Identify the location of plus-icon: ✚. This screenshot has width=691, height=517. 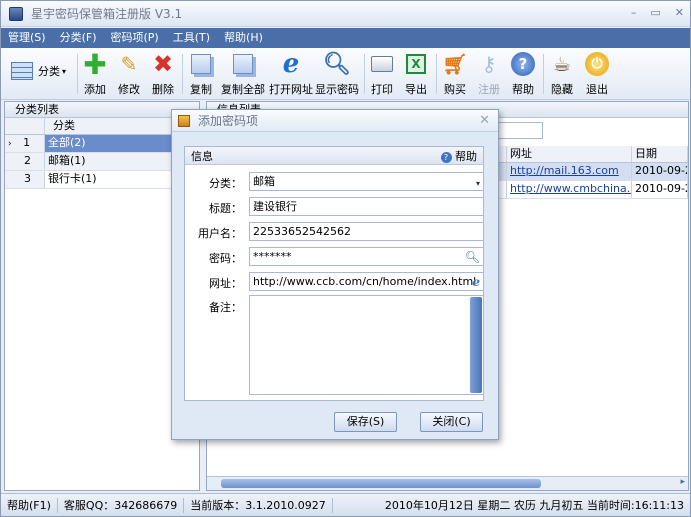
(95, 64).